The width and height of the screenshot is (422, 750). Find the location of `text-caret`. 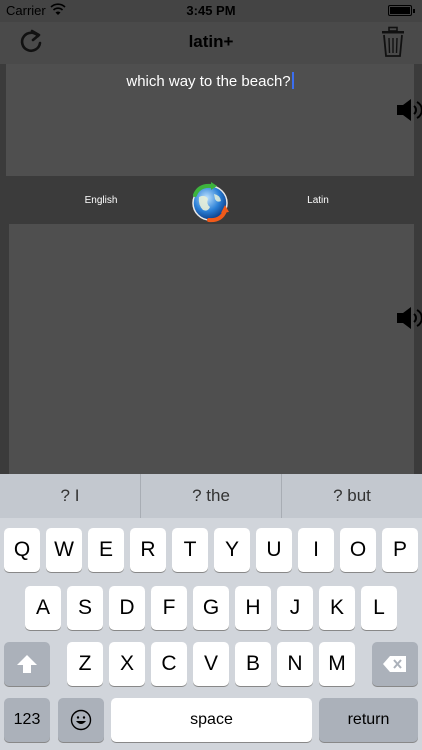

text-caret is located at coordinates (292, 80).